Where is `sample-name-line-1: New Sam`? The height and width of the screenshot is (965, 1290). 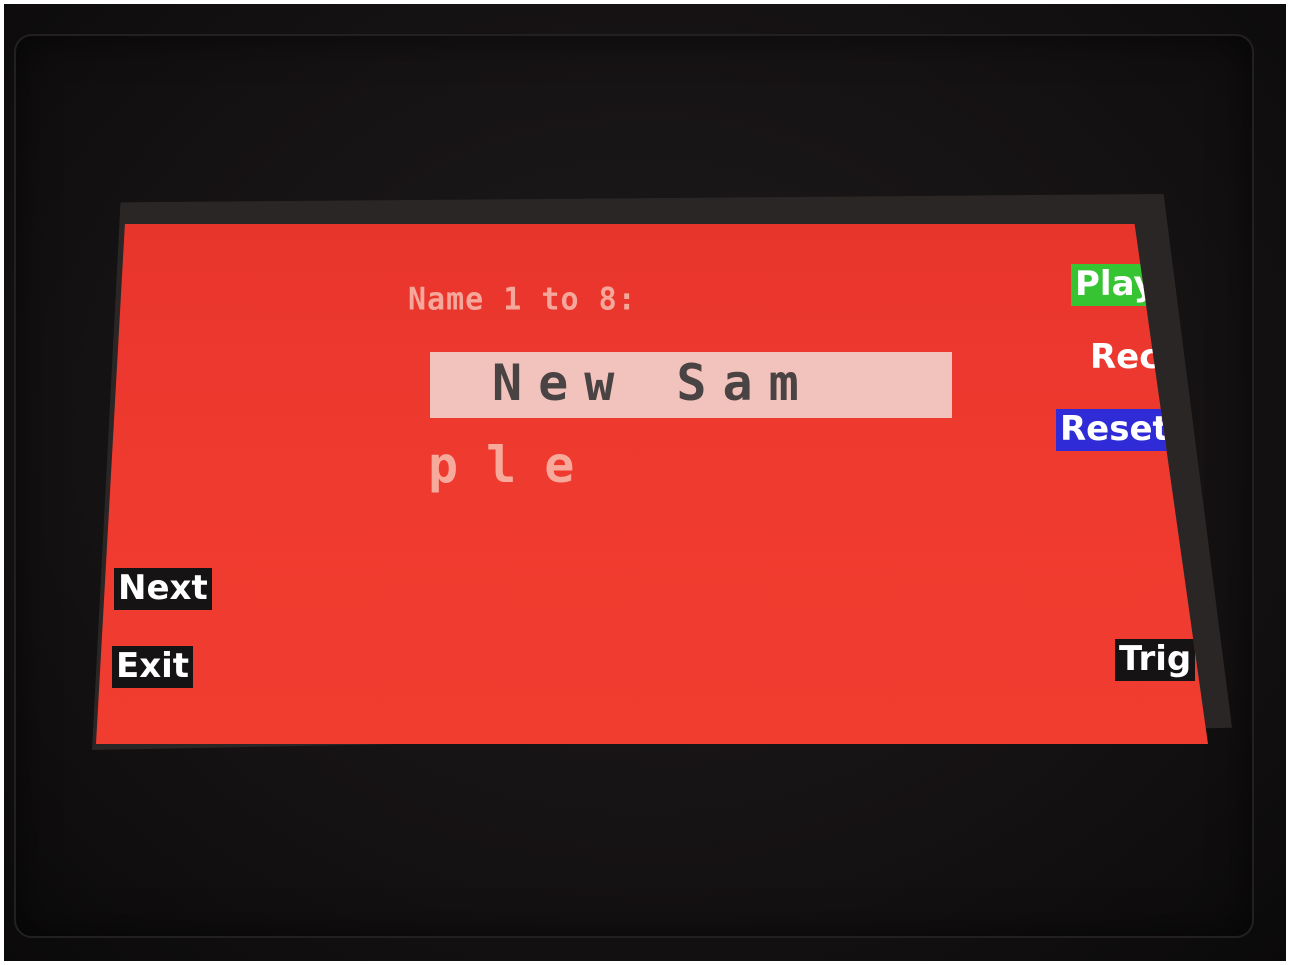
sample-name-line-1: New Sam is located at coordinates (653, 383).